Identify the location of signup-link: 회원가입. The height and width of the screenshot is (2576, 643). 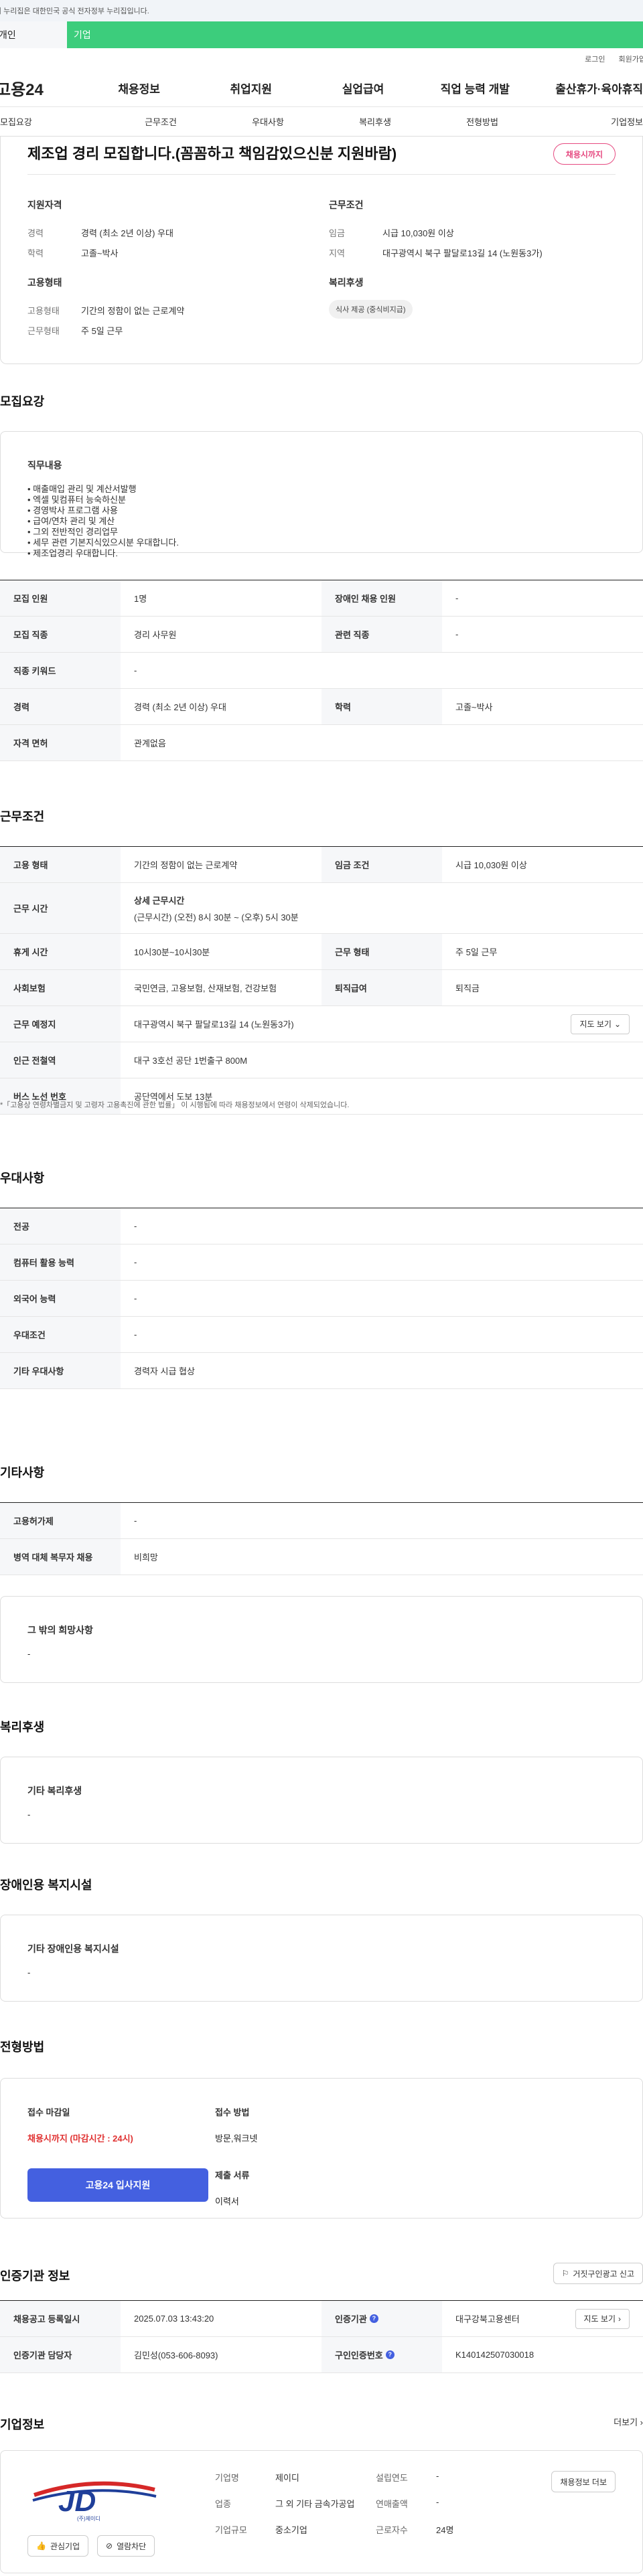
(631, 59).